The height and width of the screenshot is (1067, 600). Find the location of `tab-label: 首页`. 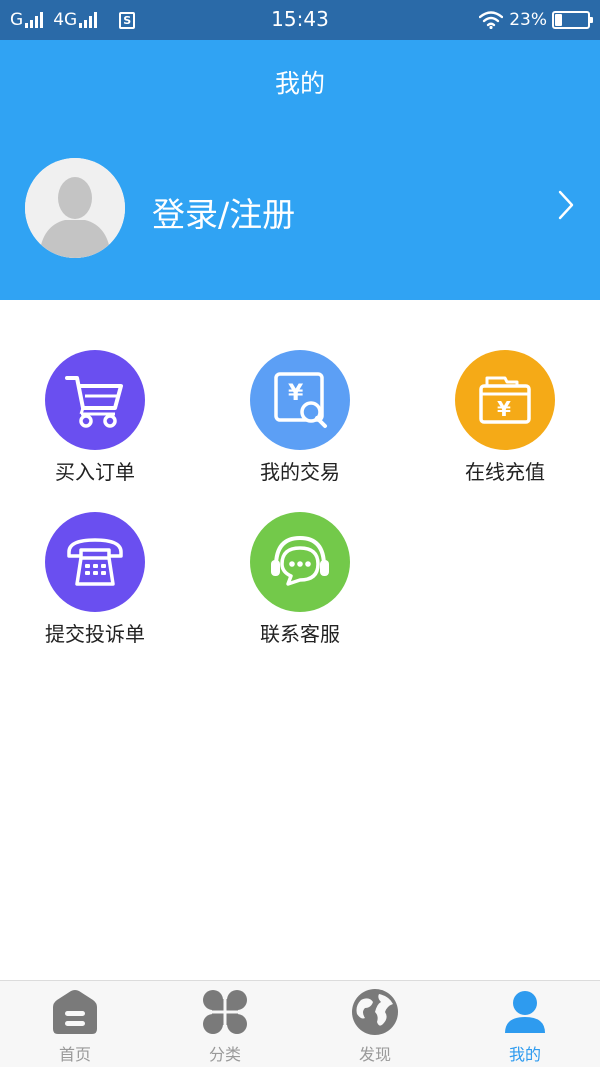

tab-label: 首页 is located at coordinates (74, 1054).